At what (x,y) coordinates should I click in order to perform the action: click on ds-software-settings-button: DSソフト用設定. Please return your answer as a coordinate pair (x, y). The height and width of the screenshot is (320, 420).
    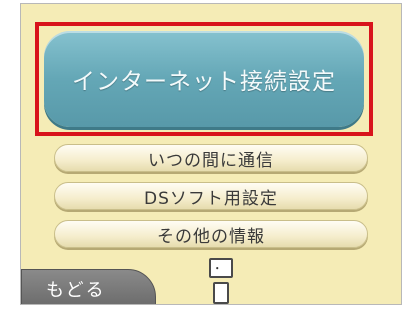
    Looking at the image, I should click on (211, 196).